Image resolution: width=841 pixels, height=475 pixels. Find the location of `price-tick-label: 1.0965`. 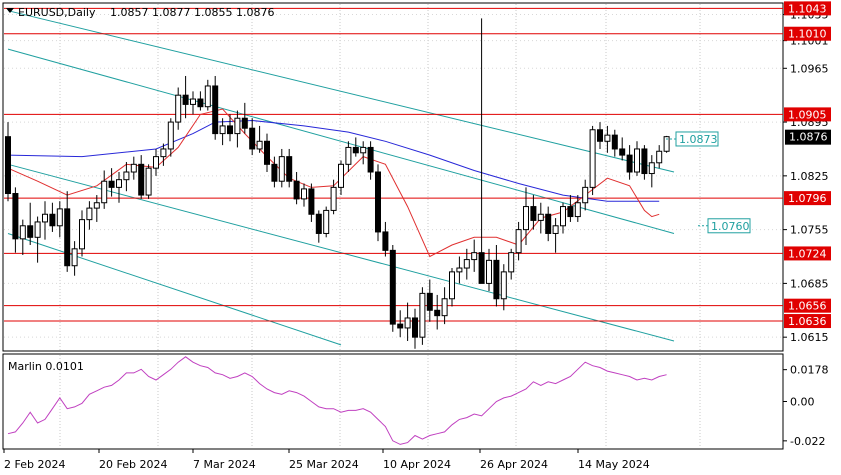

price-tick-label: 1.0965 is located at coordinates (809, 68).